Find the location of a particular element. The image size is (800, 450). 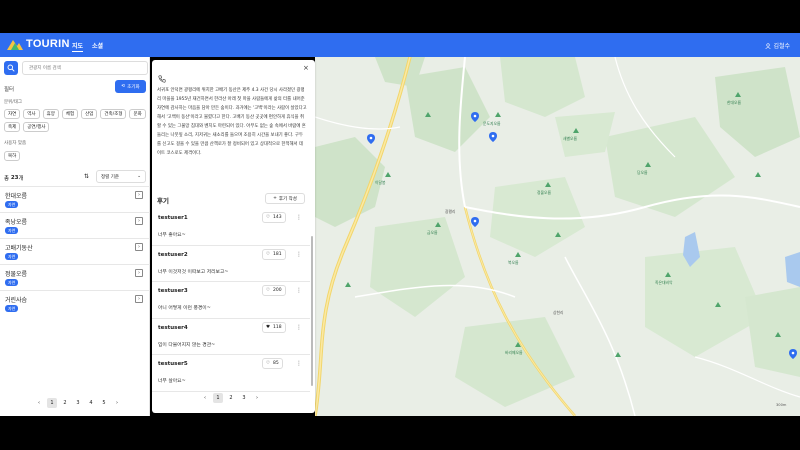

search-icon is located at coordinates (11, 68).